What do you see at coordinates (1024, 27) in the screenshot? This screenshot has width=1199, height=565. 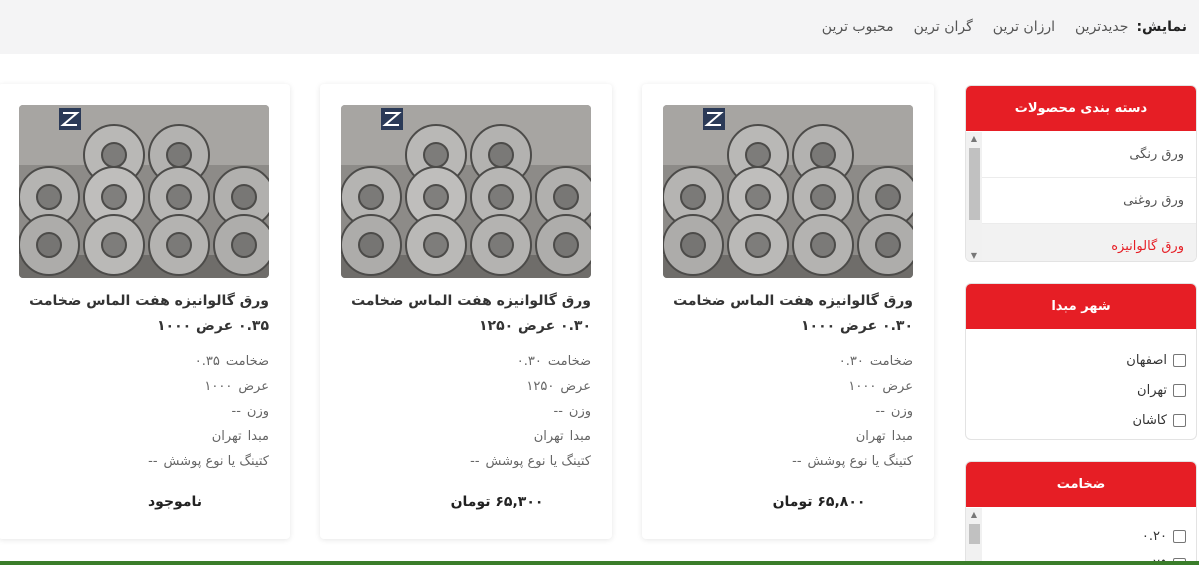 I see `sort-option-cheapest: ارزان ترین` at bounding box center [1024, 27].